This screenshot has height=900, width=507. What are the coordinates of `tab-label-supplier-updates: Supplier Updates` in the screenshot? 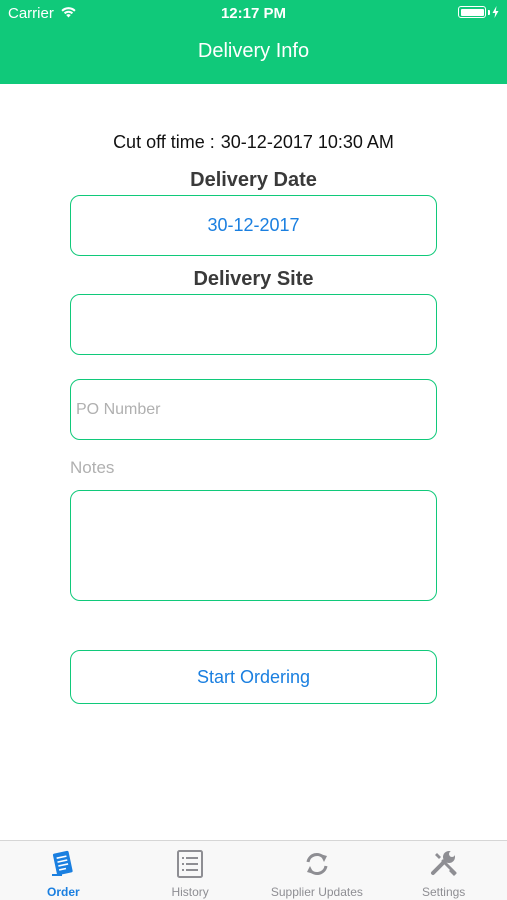 It's located at (316, 892).